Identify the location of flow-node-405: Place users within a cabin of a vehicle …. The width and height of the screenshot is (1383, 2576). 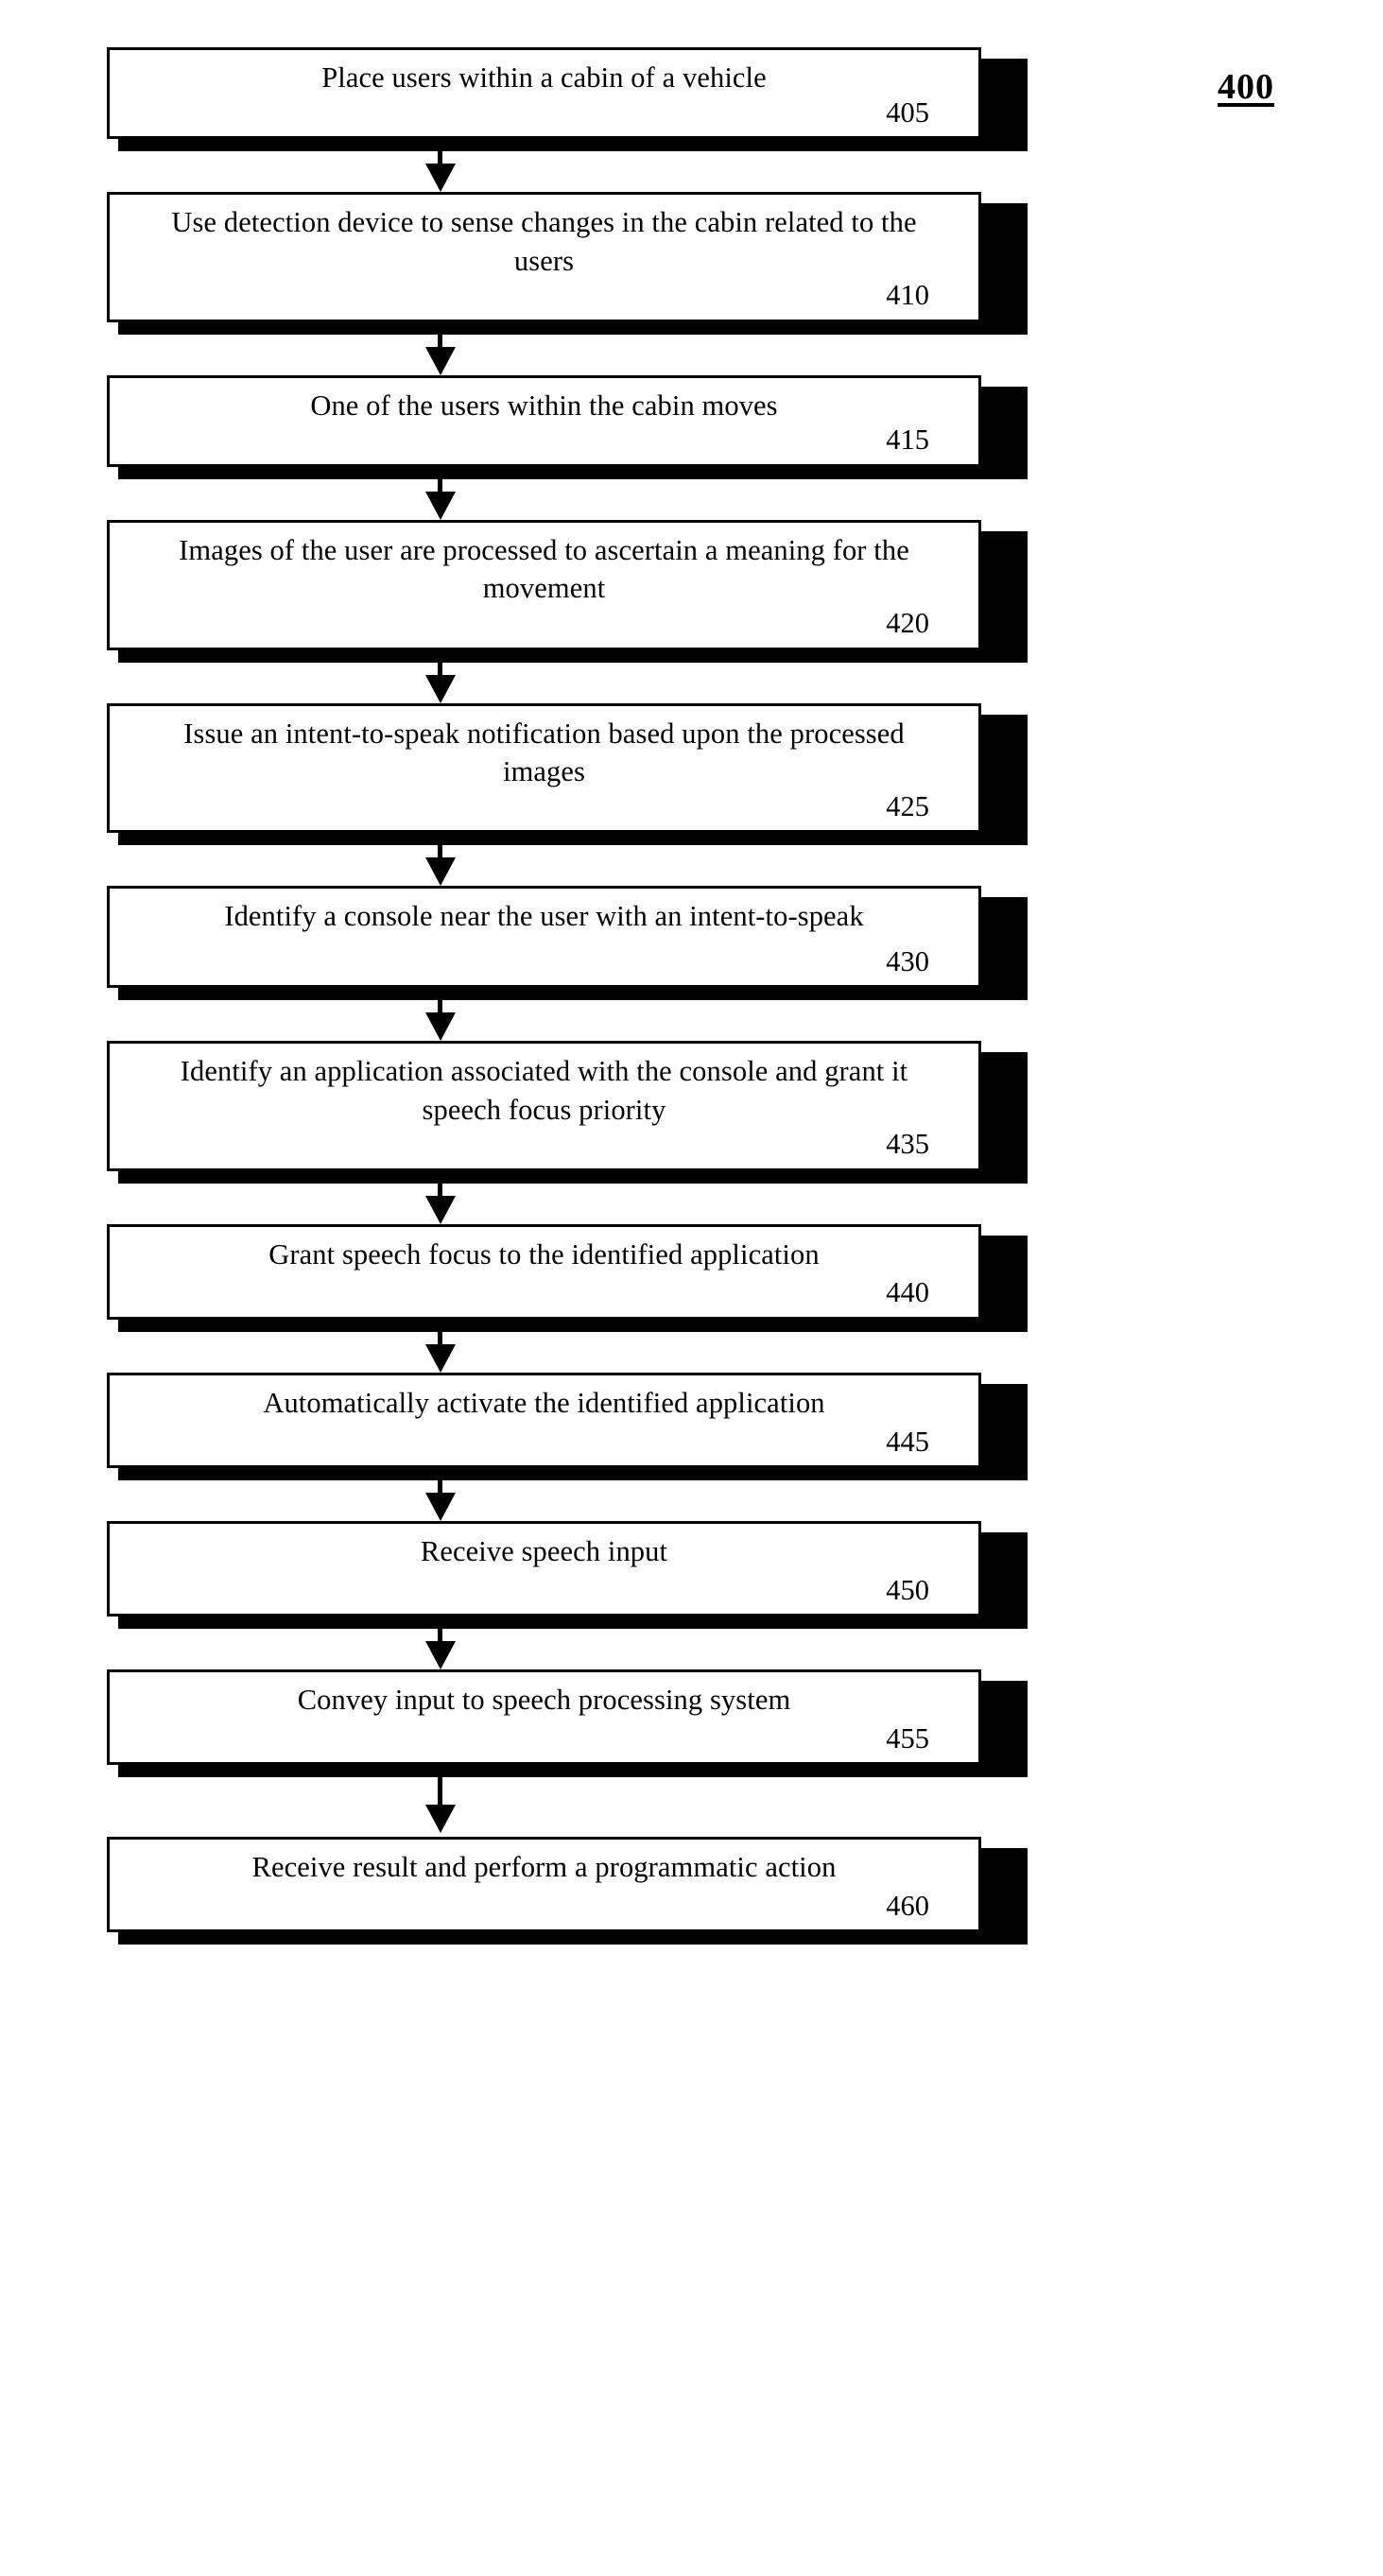
(567, 99).